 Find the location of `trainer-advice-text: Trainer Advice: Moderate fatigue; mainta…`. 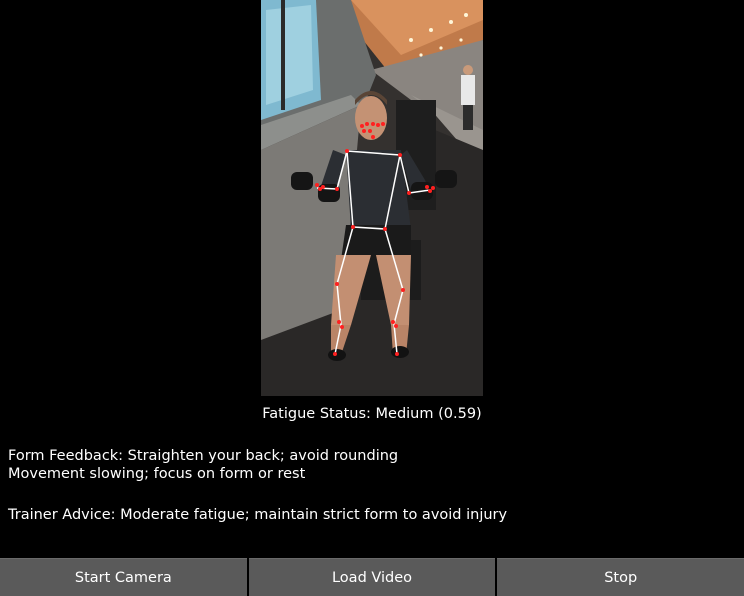

trainer-advice-text: Trainer Advice: Moderate fatigue; mainta… is located at coordinates (258, 515).